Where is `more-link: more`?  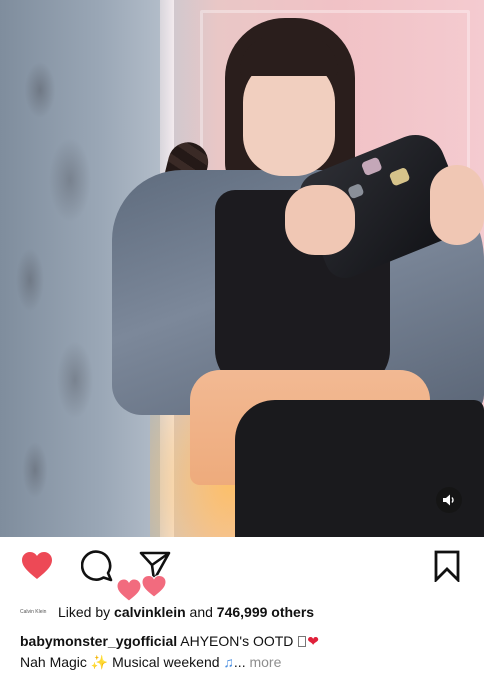
more-link: more is located at coordinates (265, 662).